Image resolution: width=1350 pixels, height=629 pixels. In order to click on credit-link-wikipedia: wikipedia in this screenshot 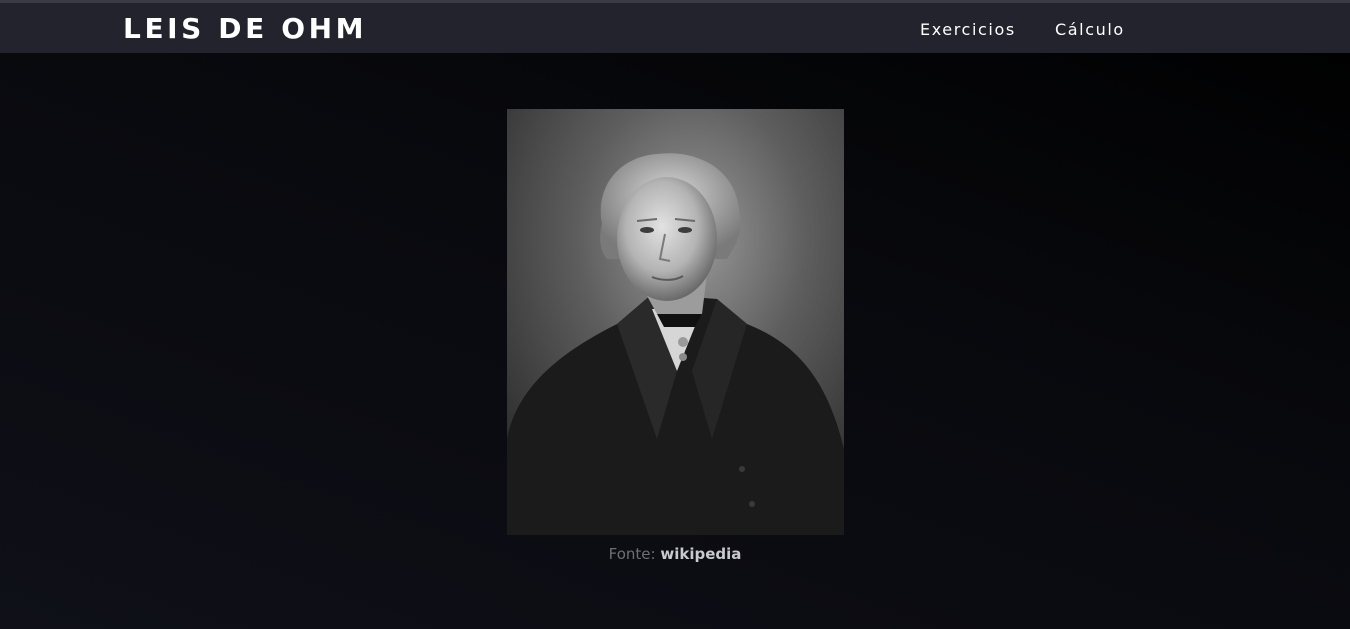, I will do `click(700, 554)`.